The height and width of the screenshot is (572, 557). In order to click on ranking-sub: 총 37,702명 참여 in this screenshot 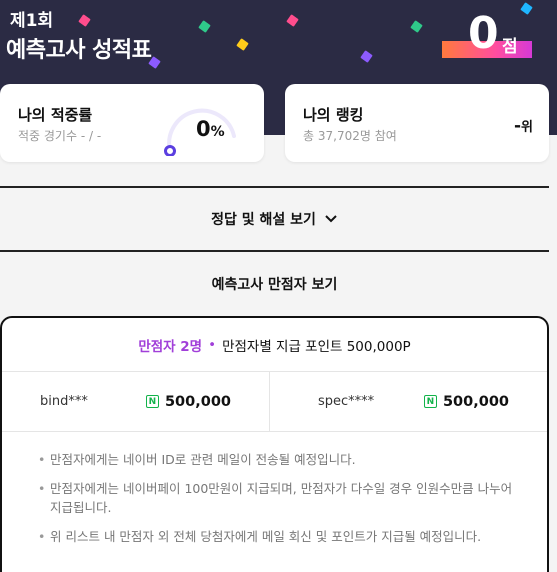, I will do `click(350, 136)`.